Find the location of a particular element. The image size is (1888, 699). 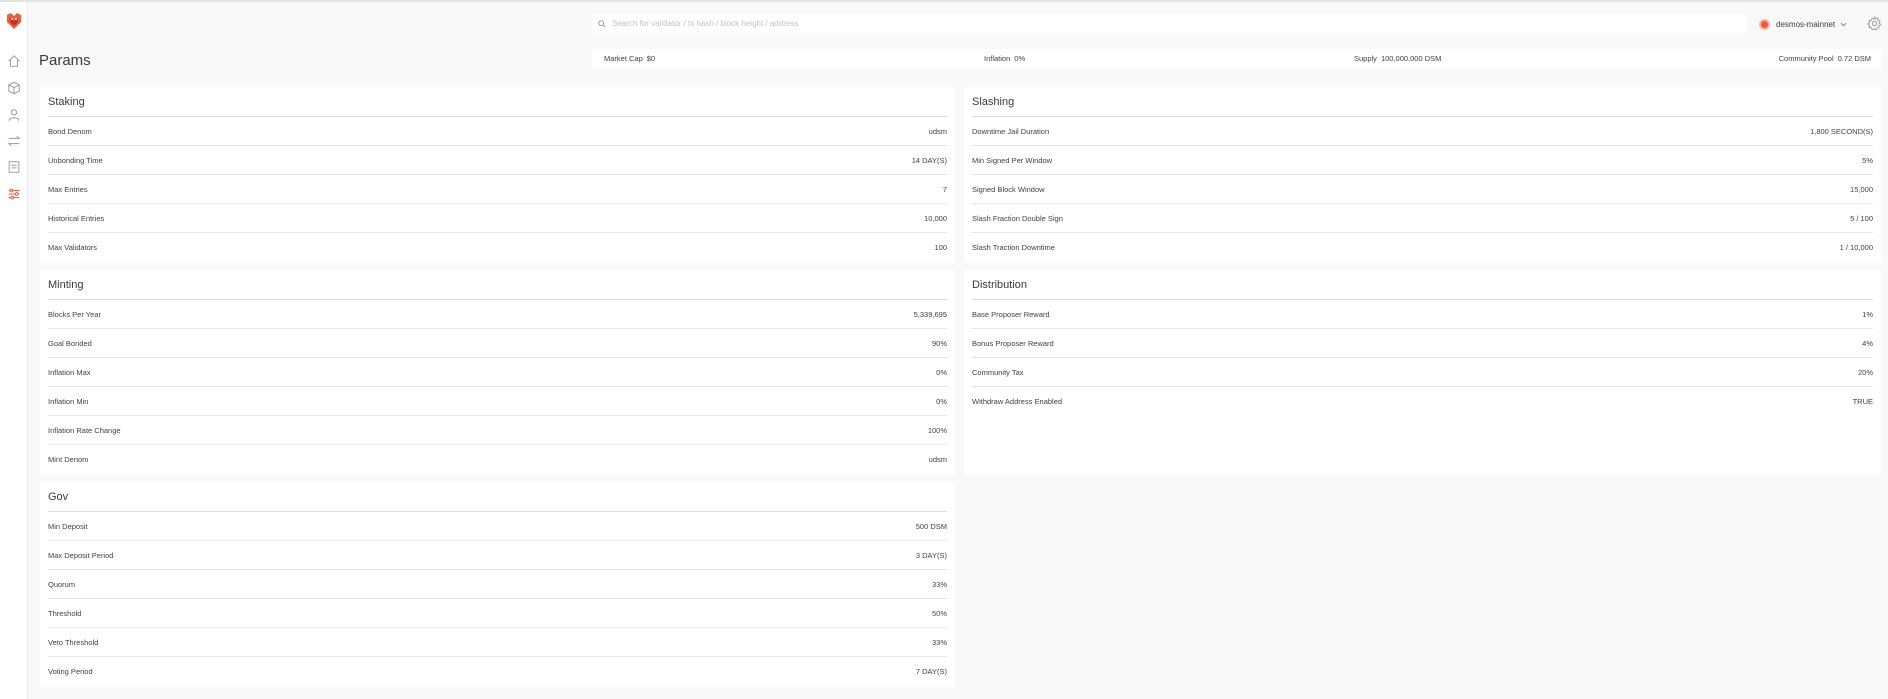

param-label: Max Validators is located at coordinates (73, 247).